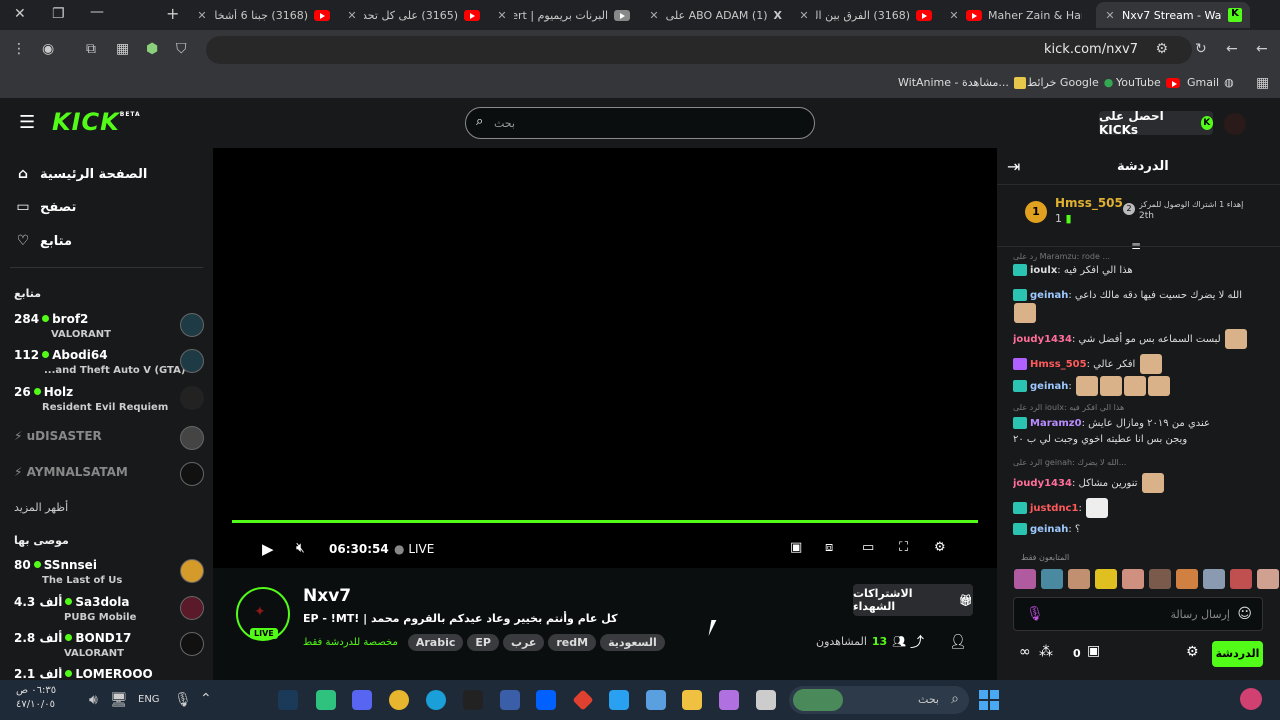 The image size is (1280, 720). Describe the element at coordinates (1235, 124) in the screenshot. I see `user-avatar` at that location.